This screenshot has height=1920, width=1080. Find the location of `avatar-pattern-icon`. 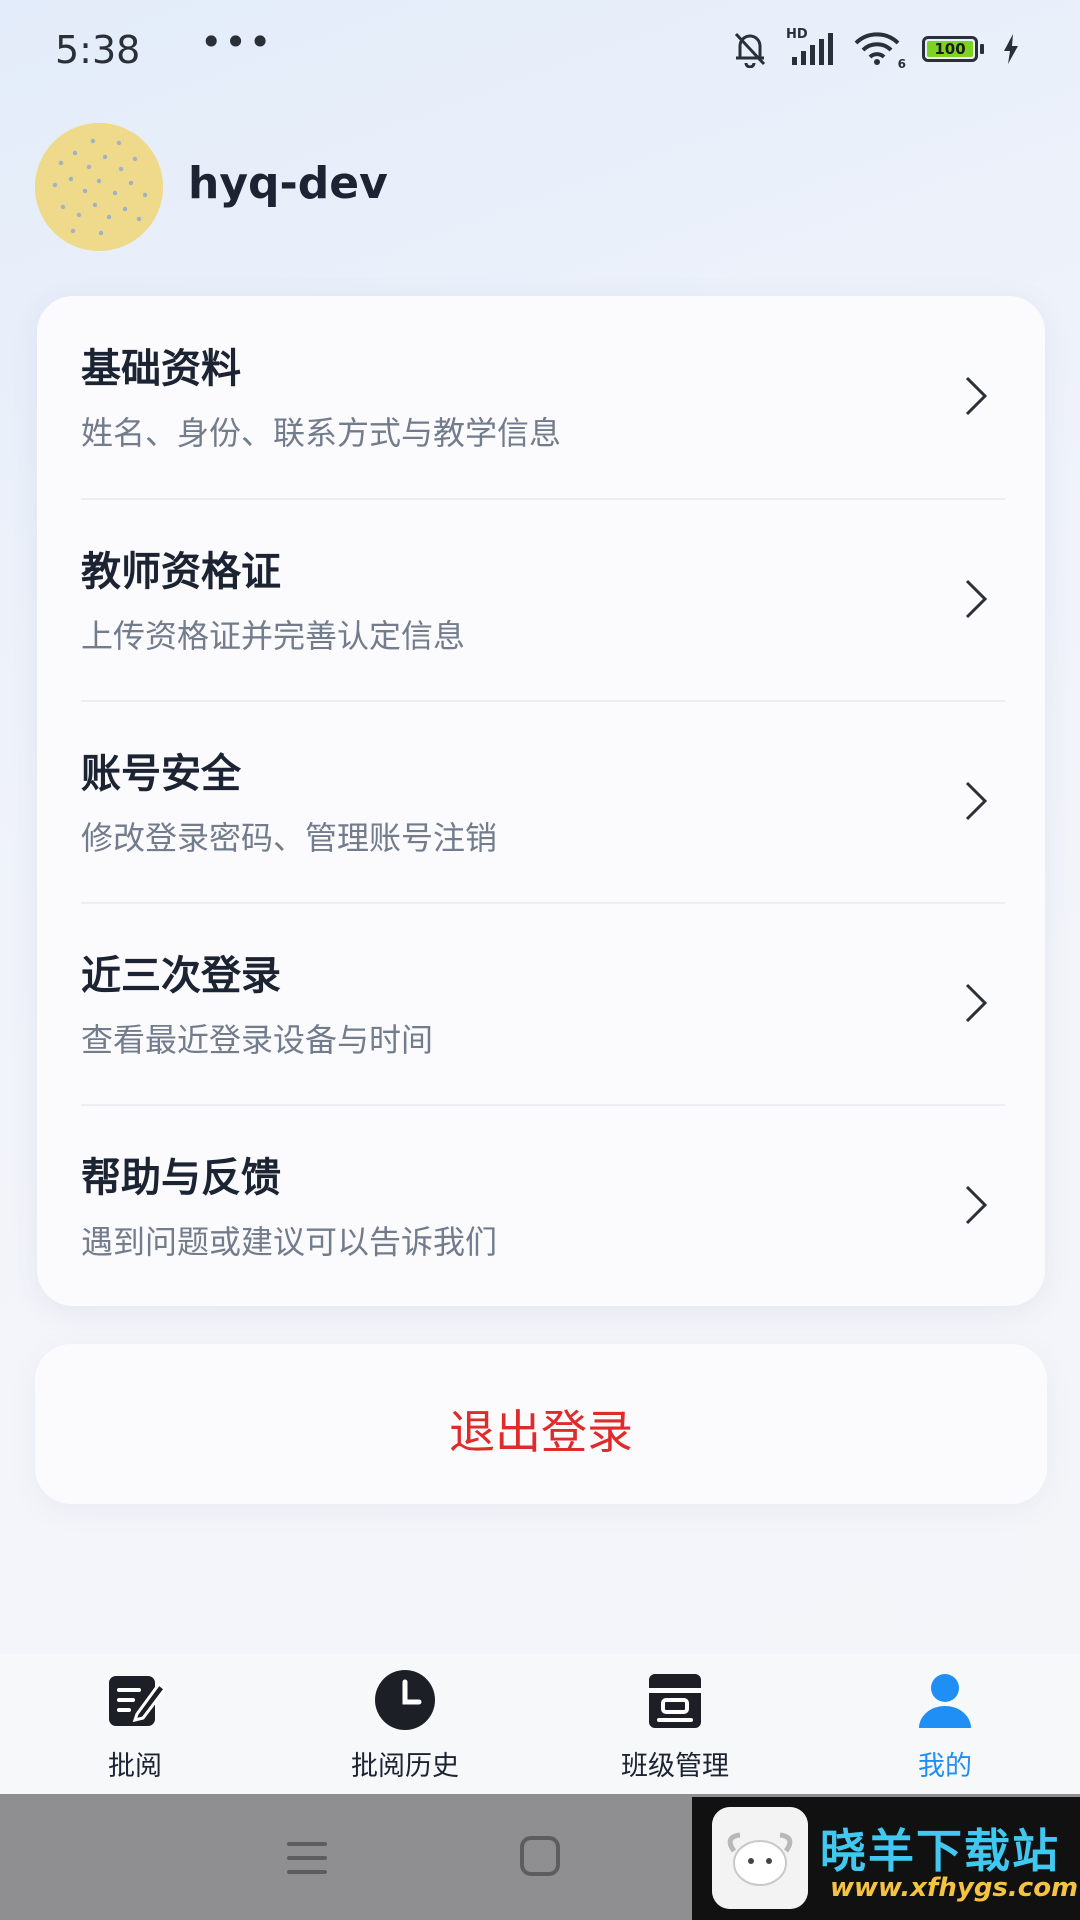

avatar-pattern-icon is located at coordinates (99, 187).